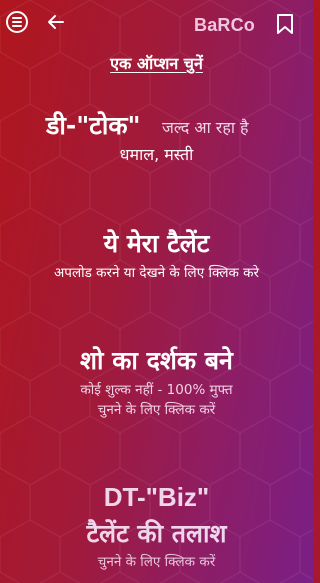  Describe the element at coordinates (156, 562) in the screenshot. I see `option-dt-biz-subtitle: चुनने के लिए क्लिक करें` at that location.